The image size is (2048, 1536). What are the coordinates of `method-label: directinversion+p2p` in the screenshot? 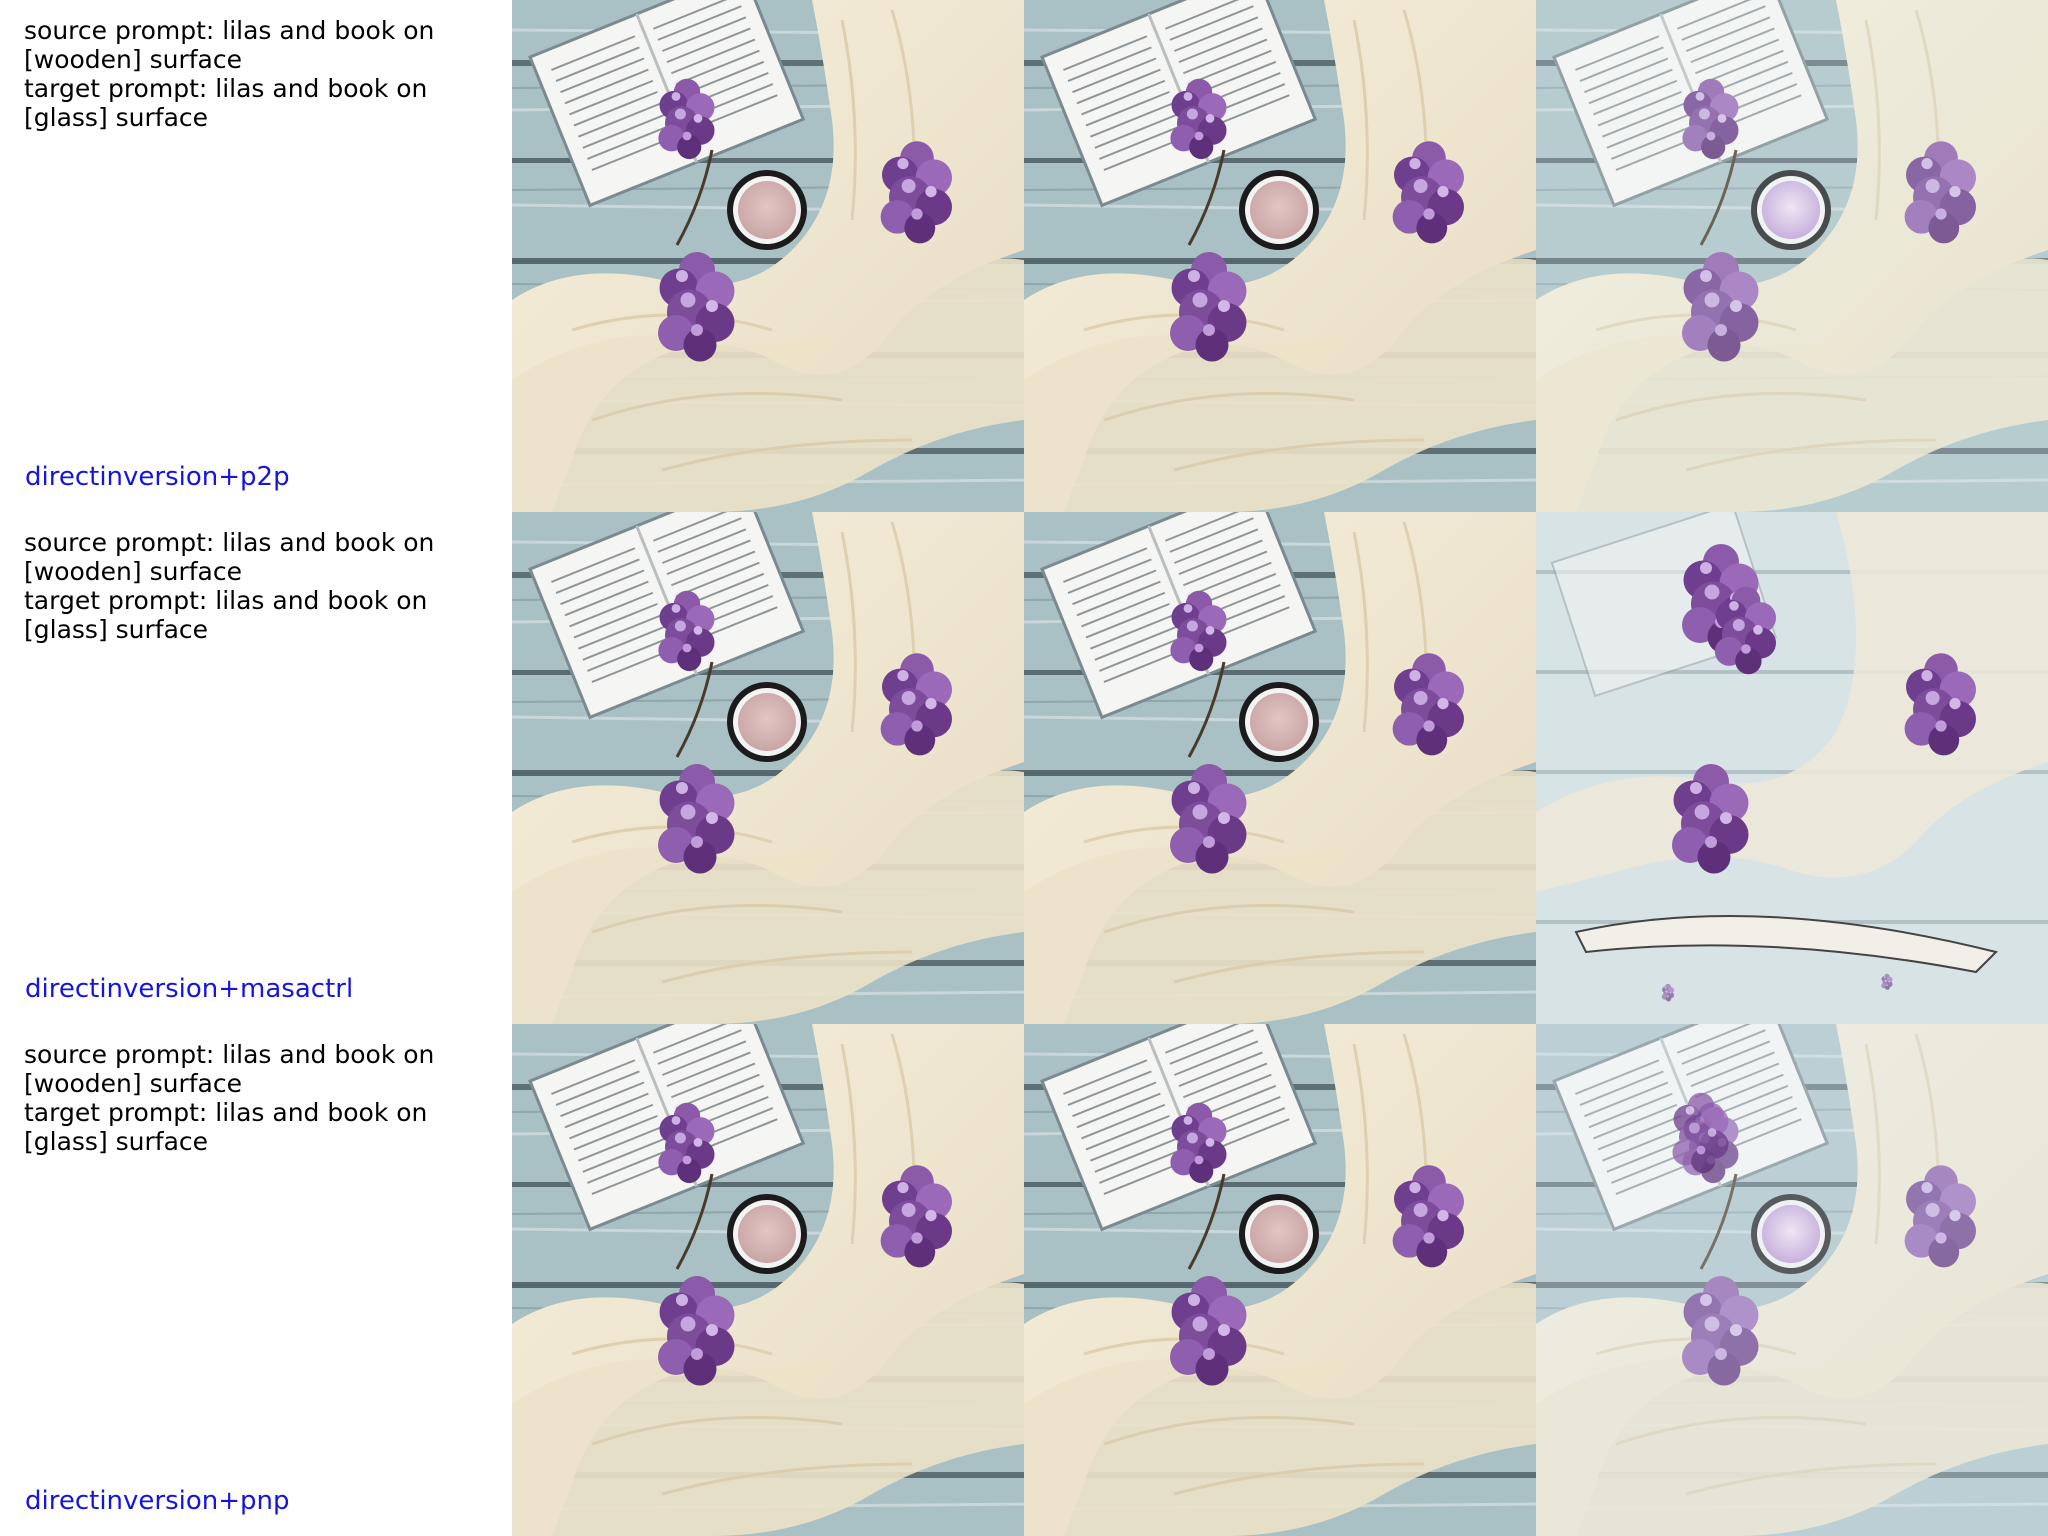 It's located at (157, 477).